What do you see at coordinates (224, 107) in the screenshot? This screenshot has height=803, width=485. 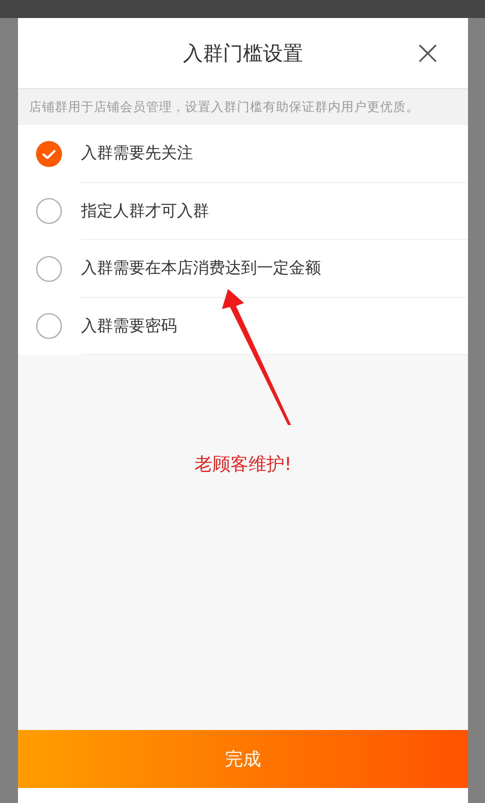 I see `notice-text: 店铺群用于店铺会员管理，设置入群门槛有助保证群内用户更优质。` at bounding box center [224, 107].